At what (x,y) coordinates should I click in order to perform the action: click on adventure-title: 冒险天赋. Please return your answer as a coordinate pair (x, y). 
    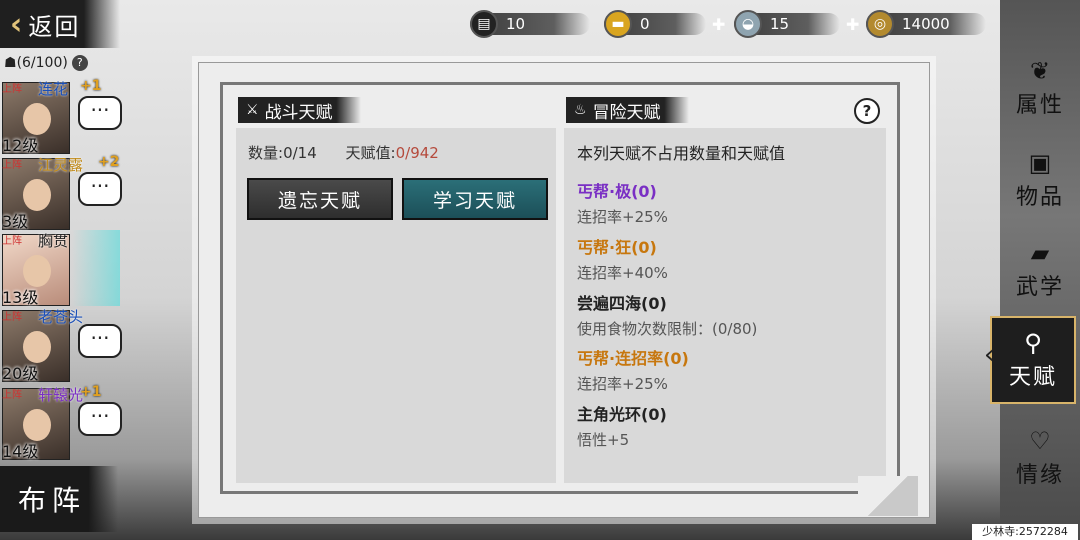
    Looking at the image, I should click on (626, 112).